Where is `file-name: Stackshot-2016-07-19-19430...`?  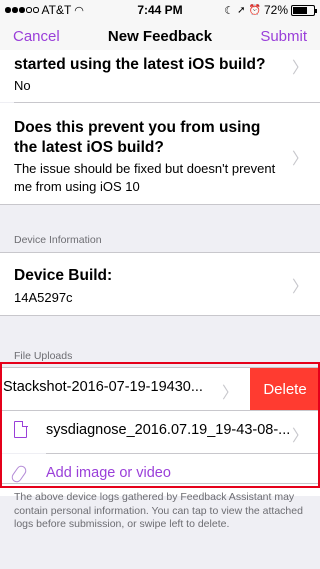 file-name: Stackshot-2016-07-19-19430... is located at coordinates (103, 387).